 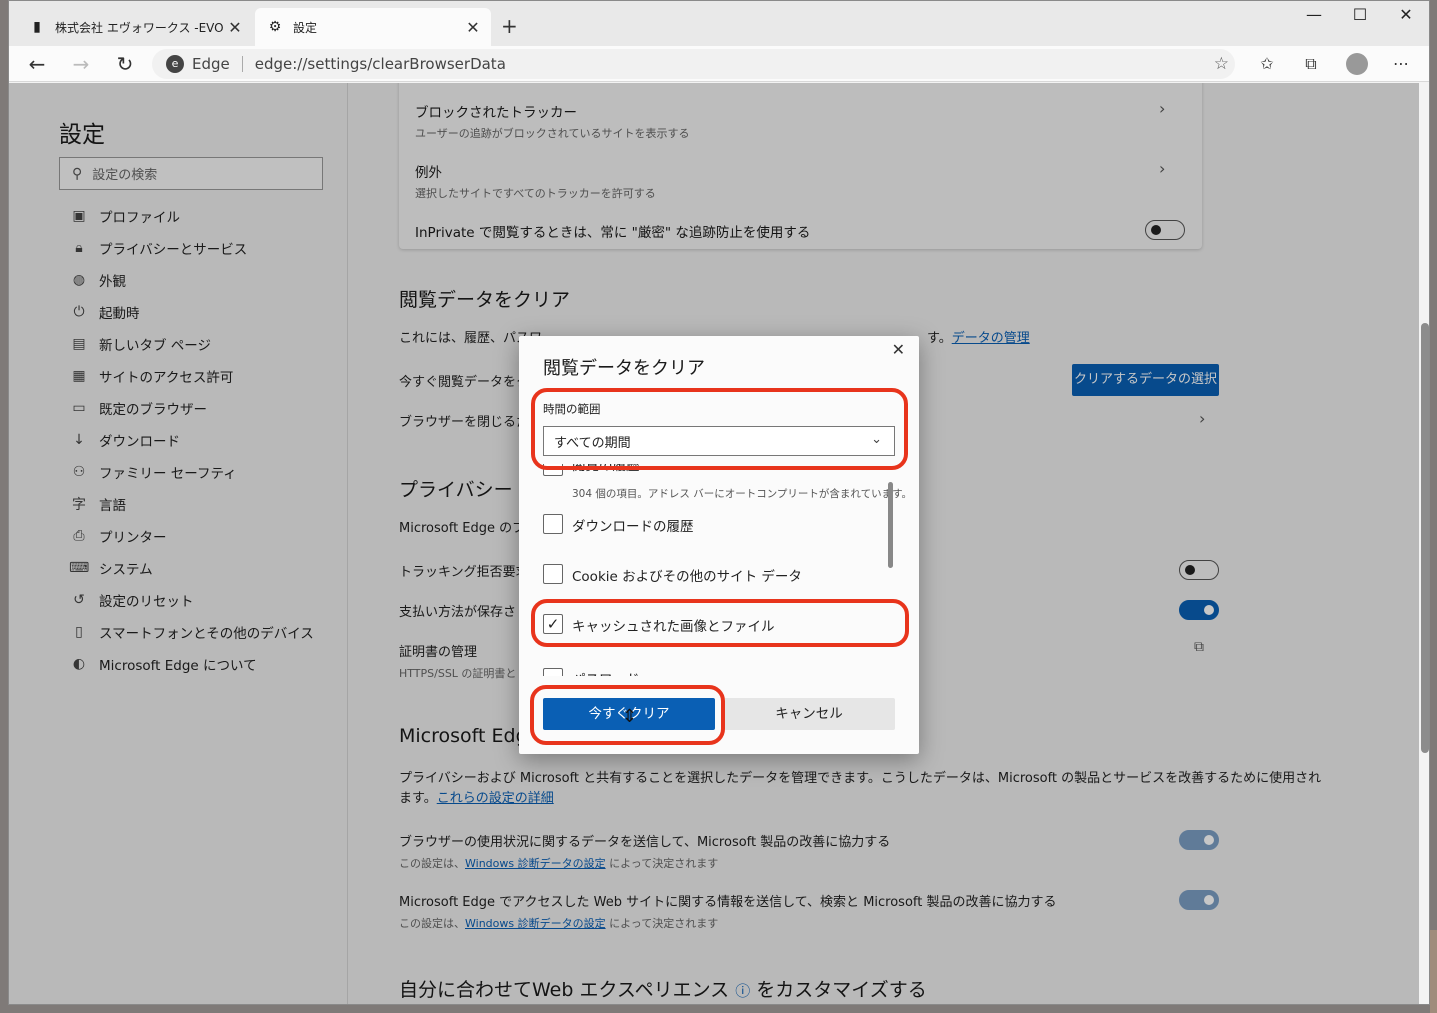 What do you see at coordinates (1357, 64) in the screenshot?
I see `profile-avatar` at bounding box center [1357, 64].